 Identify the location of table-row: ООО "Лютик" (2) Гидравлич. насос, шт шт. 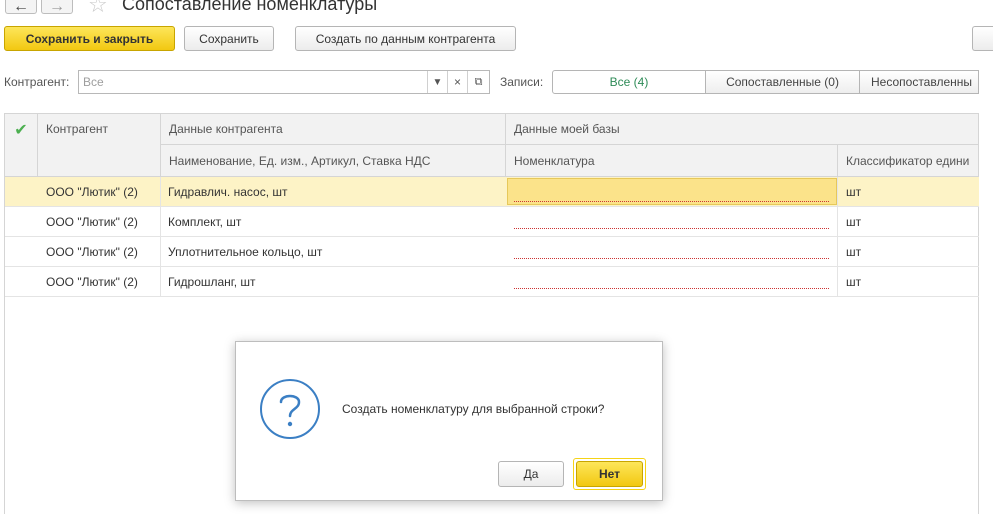
(492, 192).